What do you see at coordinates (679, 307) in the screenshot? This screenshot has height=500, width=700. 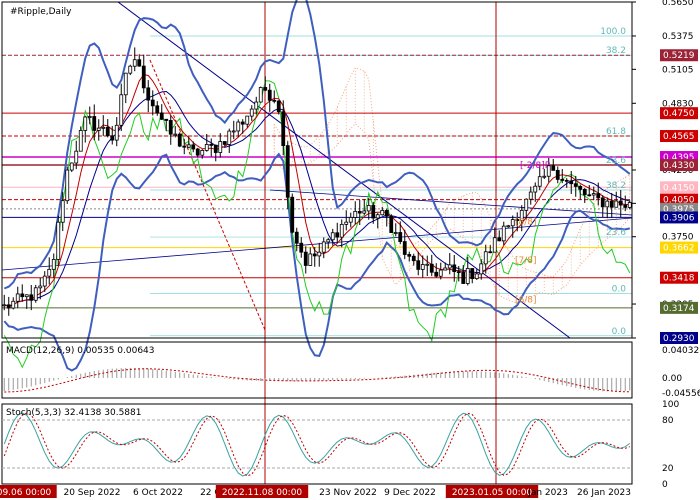 I see `price-tag: 0.3174` at bounding box center [679, 307].